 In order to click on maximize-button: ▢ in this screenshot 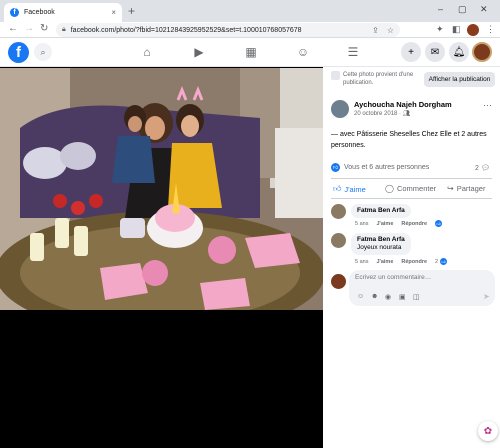, I will do `click(462, 9)`.